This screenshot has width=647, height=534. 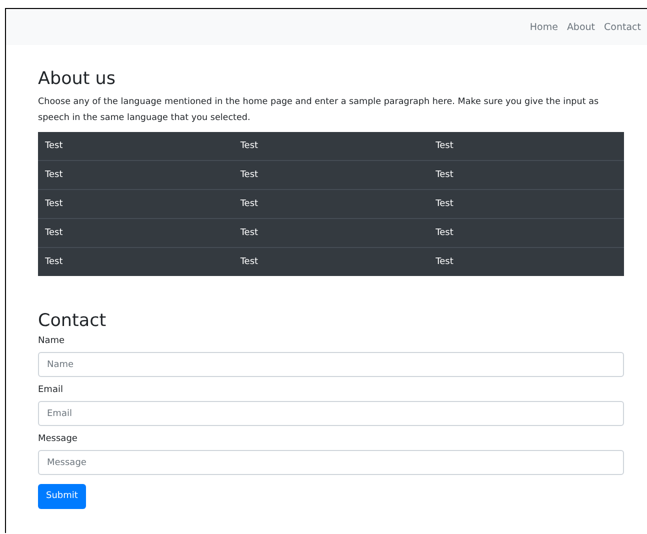 I want to click on input-field: Name, so click(x=331, y=364).